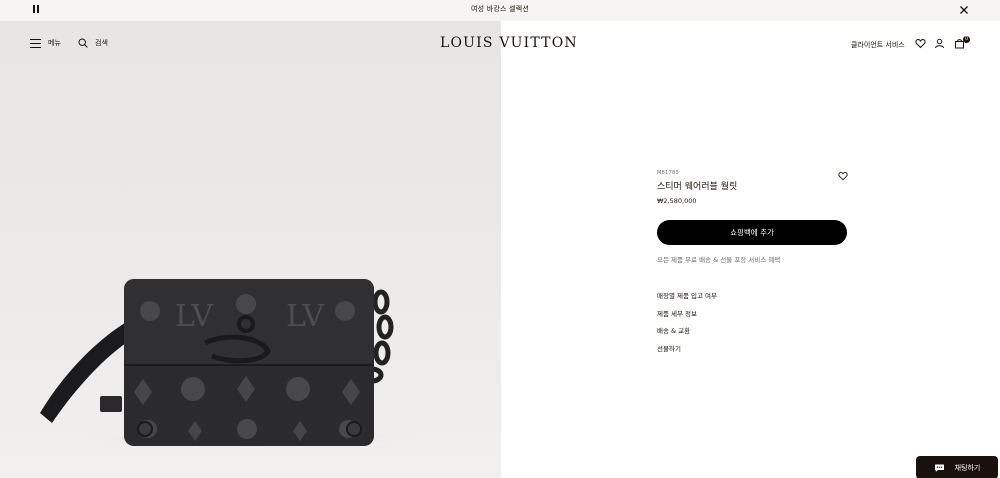  What do you see at coordinates (509, 43) in the screenshot?
I see `brand-logo: LOUIS VUITTON` at bounding box center [509, 43].